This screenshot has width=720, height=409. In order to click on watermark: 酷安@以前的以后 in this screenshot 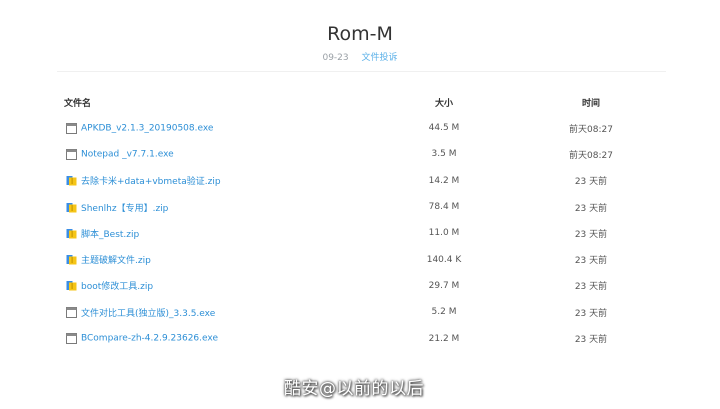, I will do `click(354, 389)`.